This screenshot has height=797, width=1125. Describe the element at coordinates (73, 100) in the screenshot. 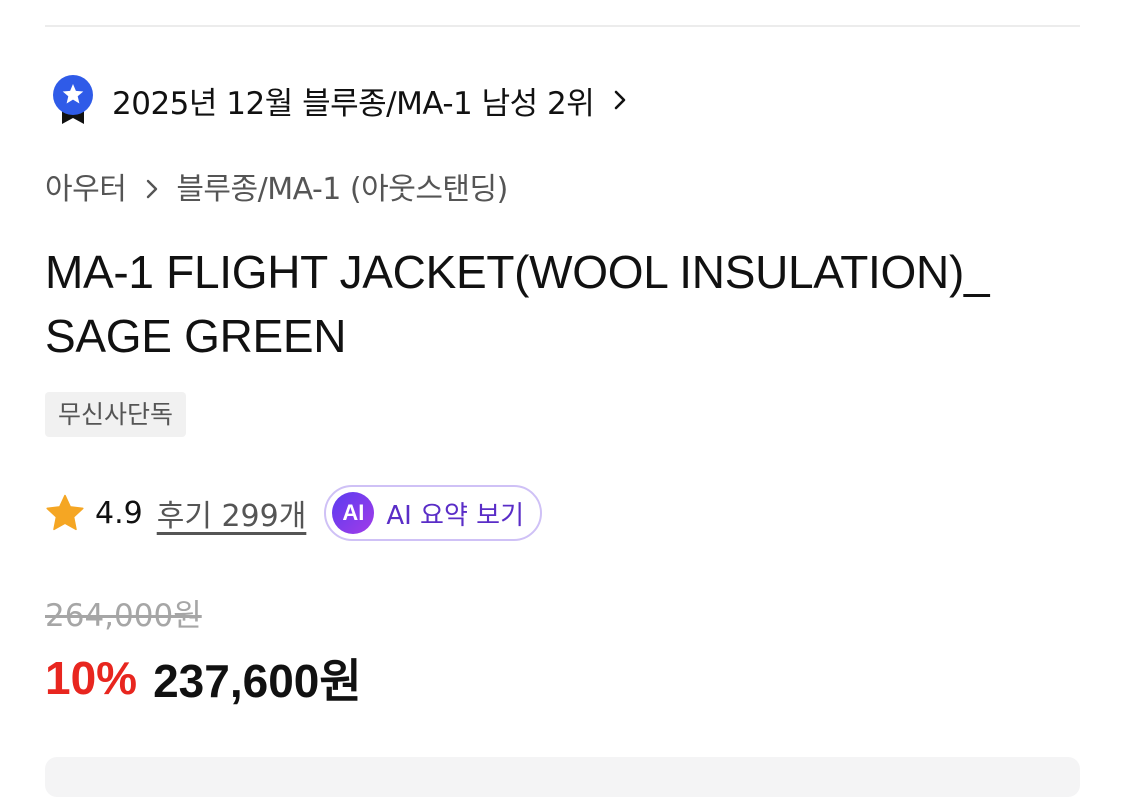

I see `ranking-badge-icon` at that location.